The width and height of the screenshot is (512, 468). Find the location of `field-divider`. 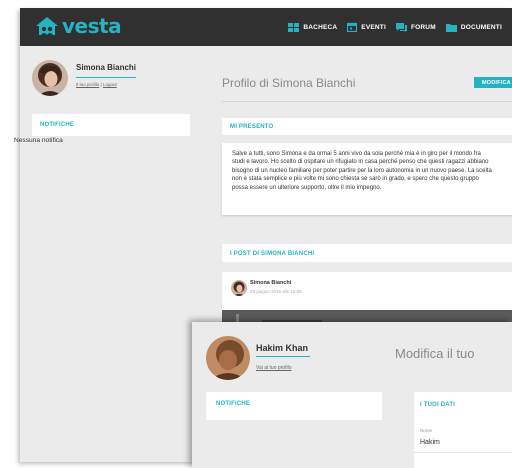

field-divider is located at coordinates (463, 452).